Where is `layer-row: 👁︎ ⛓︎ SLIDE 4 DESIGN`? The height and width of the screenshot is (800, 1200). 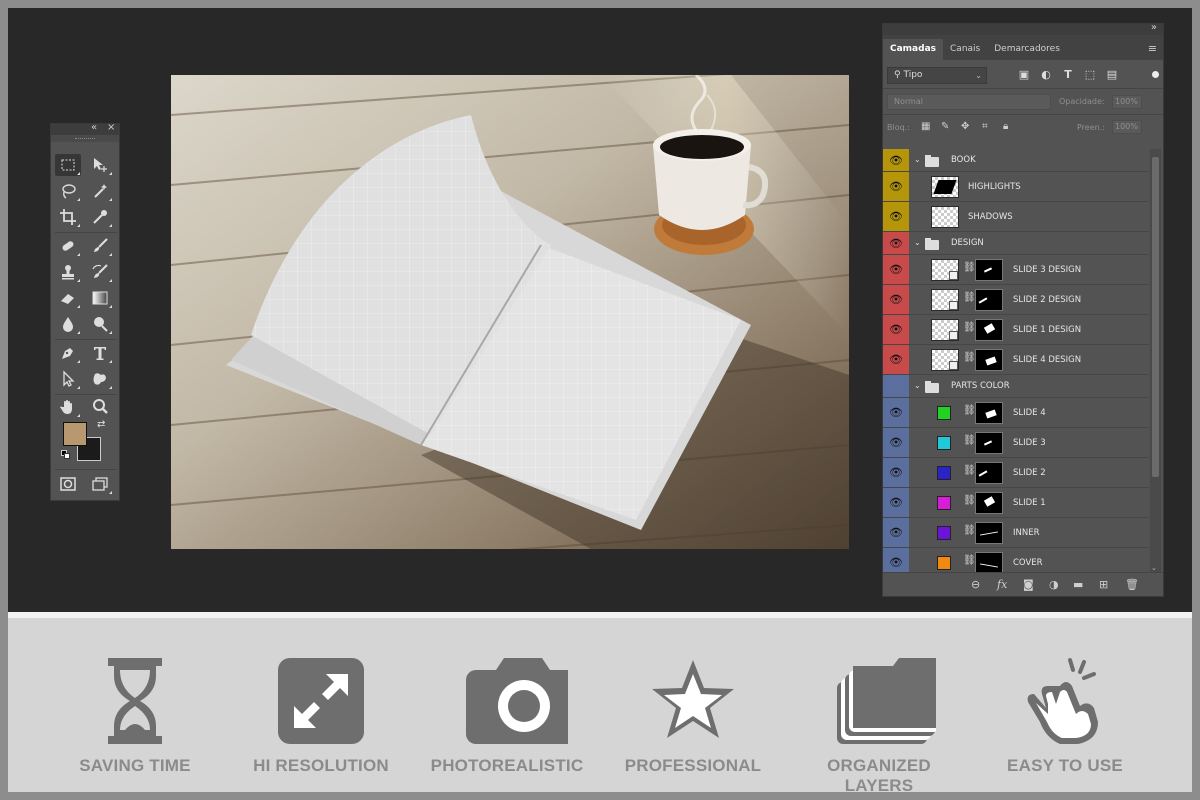 layer-row: 👁︎ ⛓︎ SLIDE 4 DESIGN is located at coordinates (1016, 360).